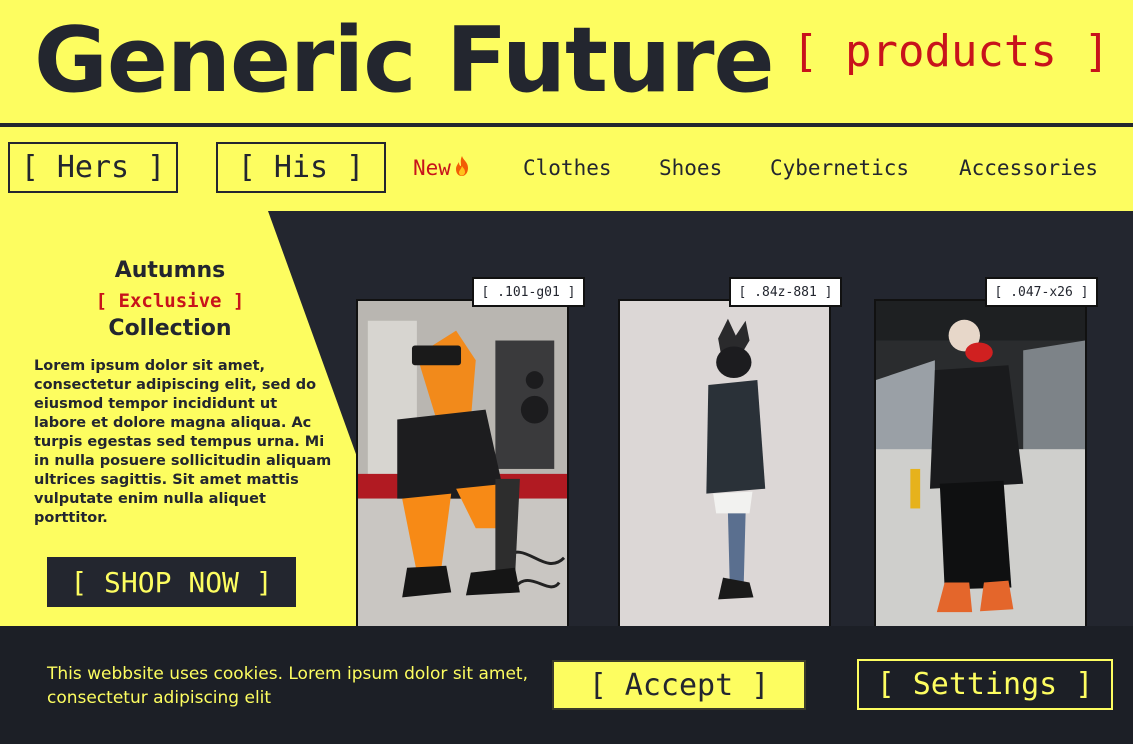 This screenshot has height=744, width=1133. Describe the element at coordinates (462, 166) in the screenshot. I see `fire-icon` at that location.